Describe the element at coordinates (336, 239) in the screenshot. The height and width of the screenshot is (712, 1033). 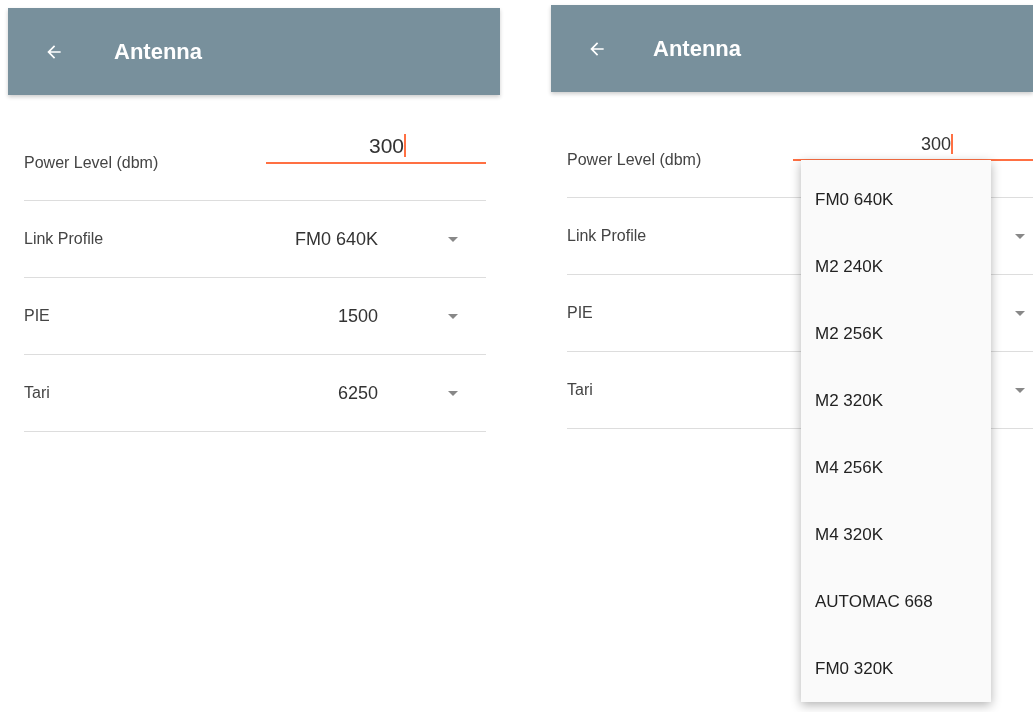
I see `dropdown-value: FM0 640K` at that location.